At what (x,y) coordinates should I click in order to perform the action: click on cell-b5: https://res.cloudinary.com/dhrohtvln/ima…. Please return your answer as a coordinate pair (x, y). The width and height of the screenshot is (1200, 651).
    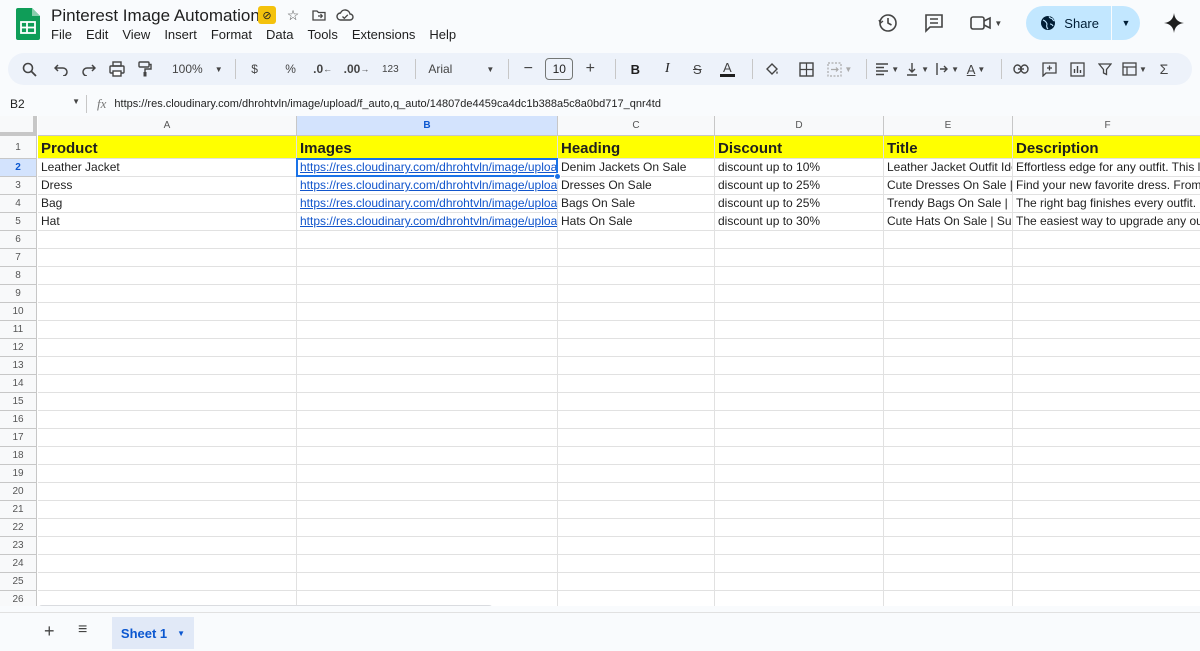
    Looking at the image, I should click on (427, 222).